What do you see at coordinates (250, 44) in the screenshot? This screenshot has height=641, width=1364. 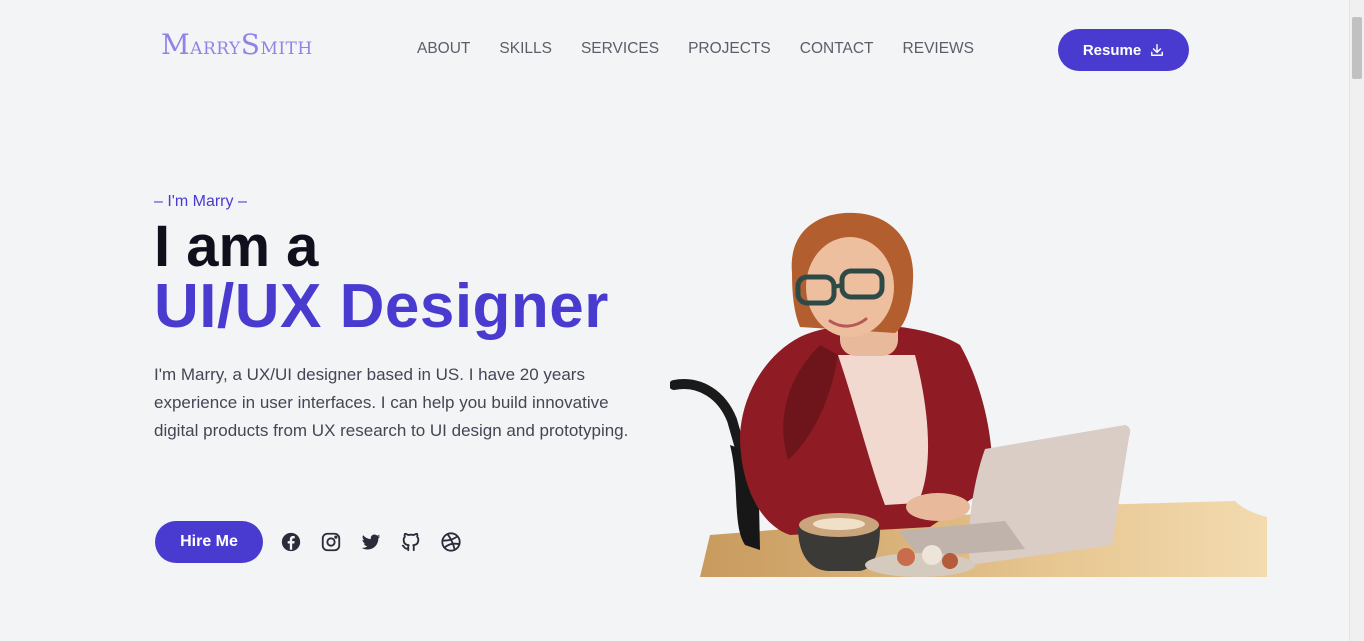 I see `logo-last-initial: S` at bounding box center [250, 44].